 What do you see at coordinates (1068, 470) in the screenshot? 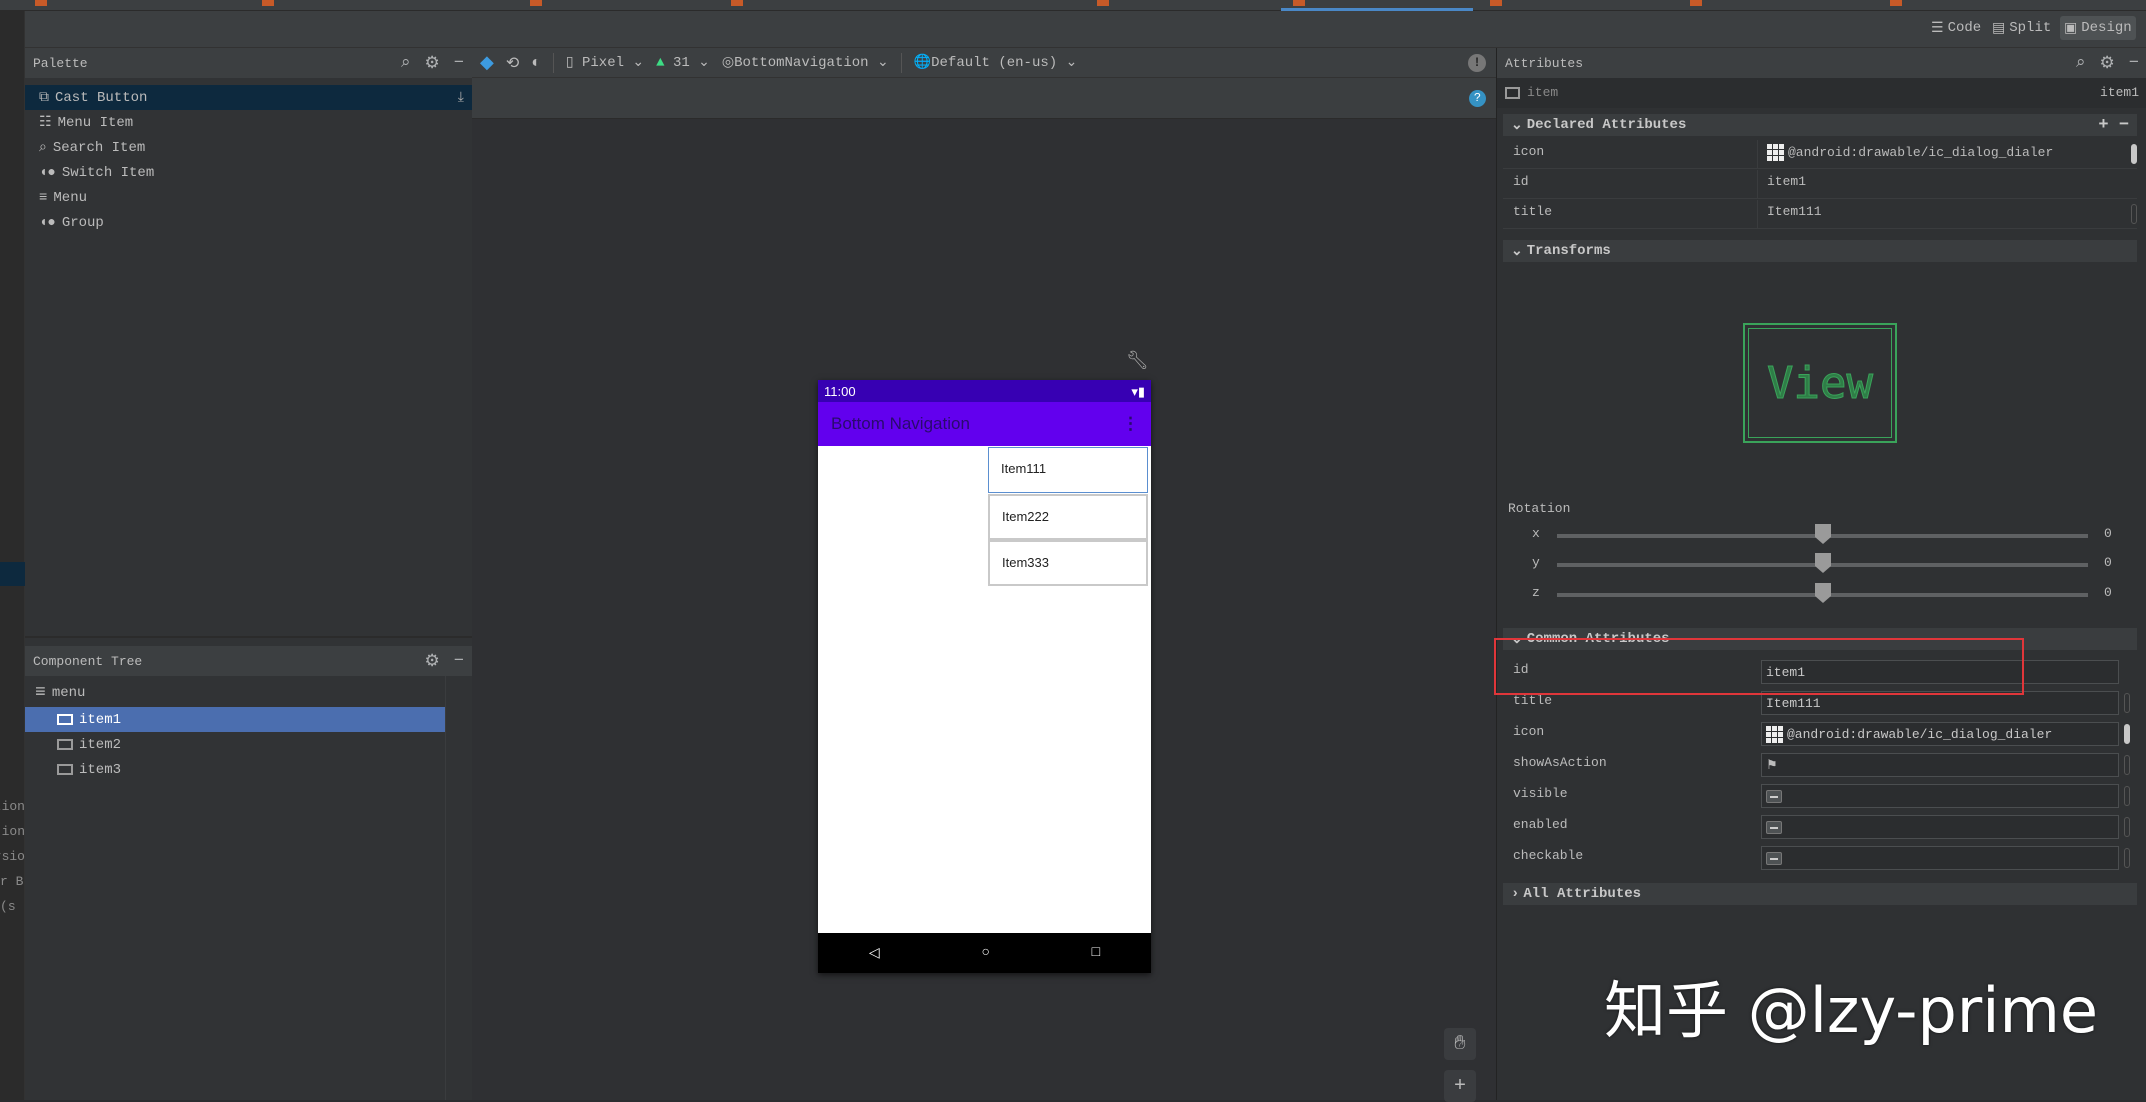
I see `popup-menu-item: Item111` at bounding box center [1068, 470].